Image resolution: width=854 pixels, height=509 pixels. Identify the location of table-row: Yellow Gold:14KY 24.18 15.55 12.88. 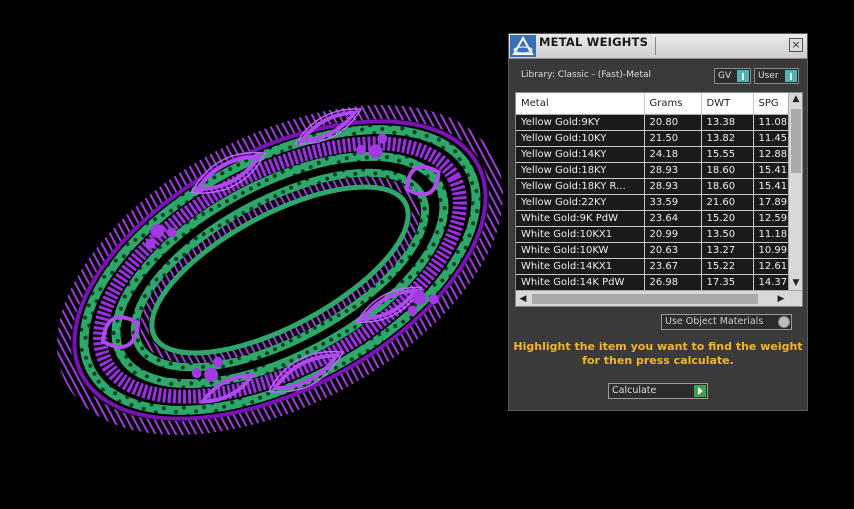
(652, 154).